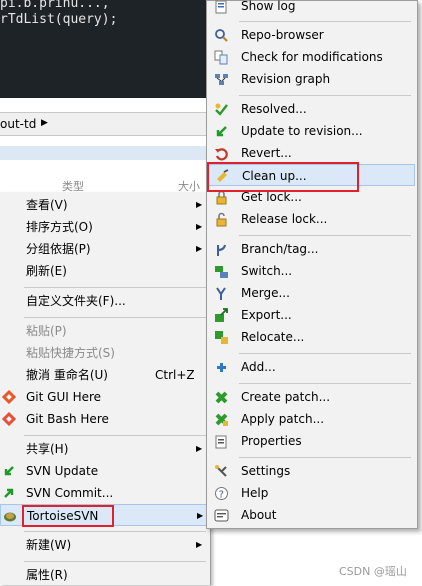  Describe the element at coordinates (59, 227) in the screenshot. I see `menu-label: 排序方式(O)` at that location.